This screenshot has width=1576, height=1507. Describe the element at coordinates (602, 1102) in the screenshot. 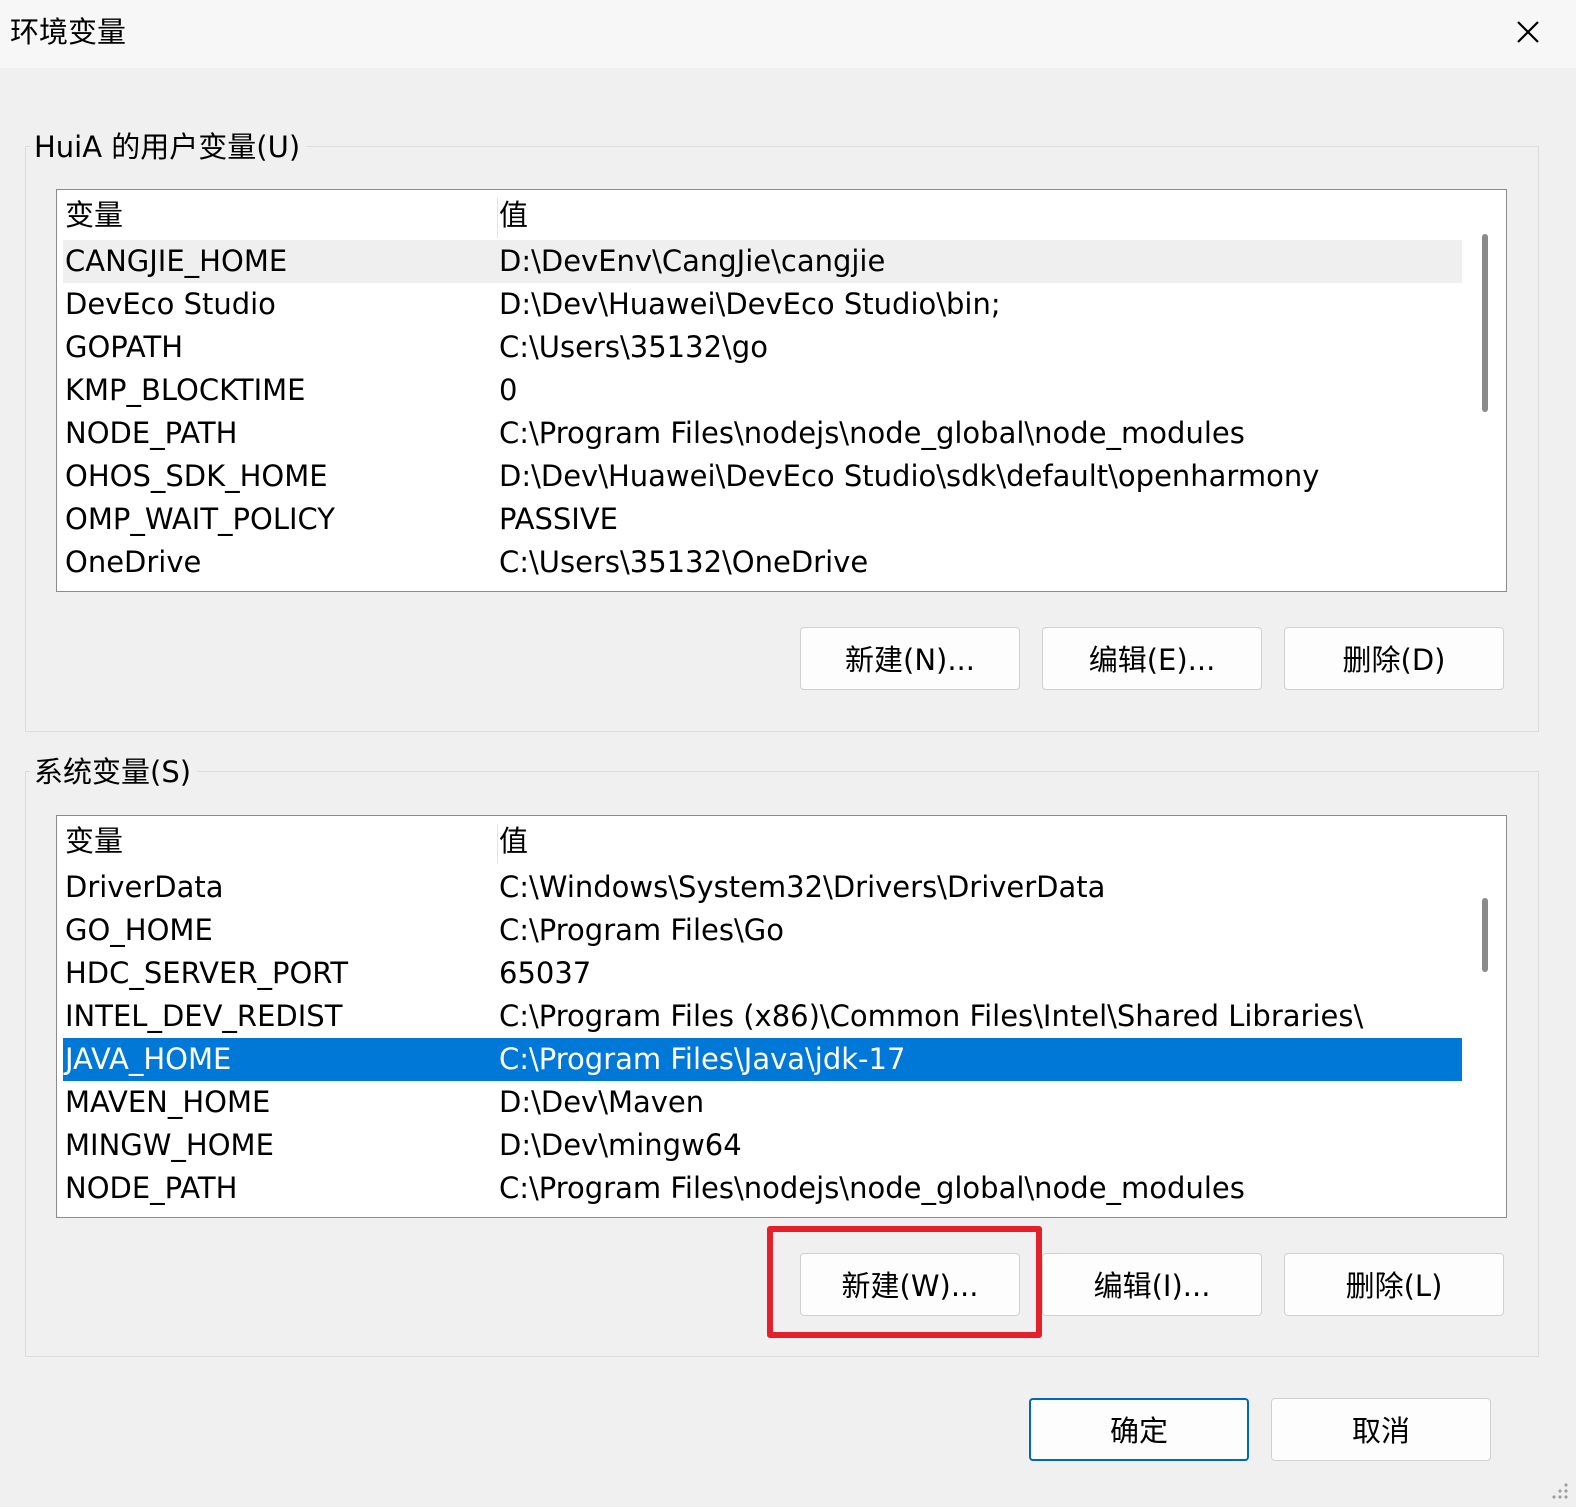

I see `row-value: D:\Dev\Maven` at that location.